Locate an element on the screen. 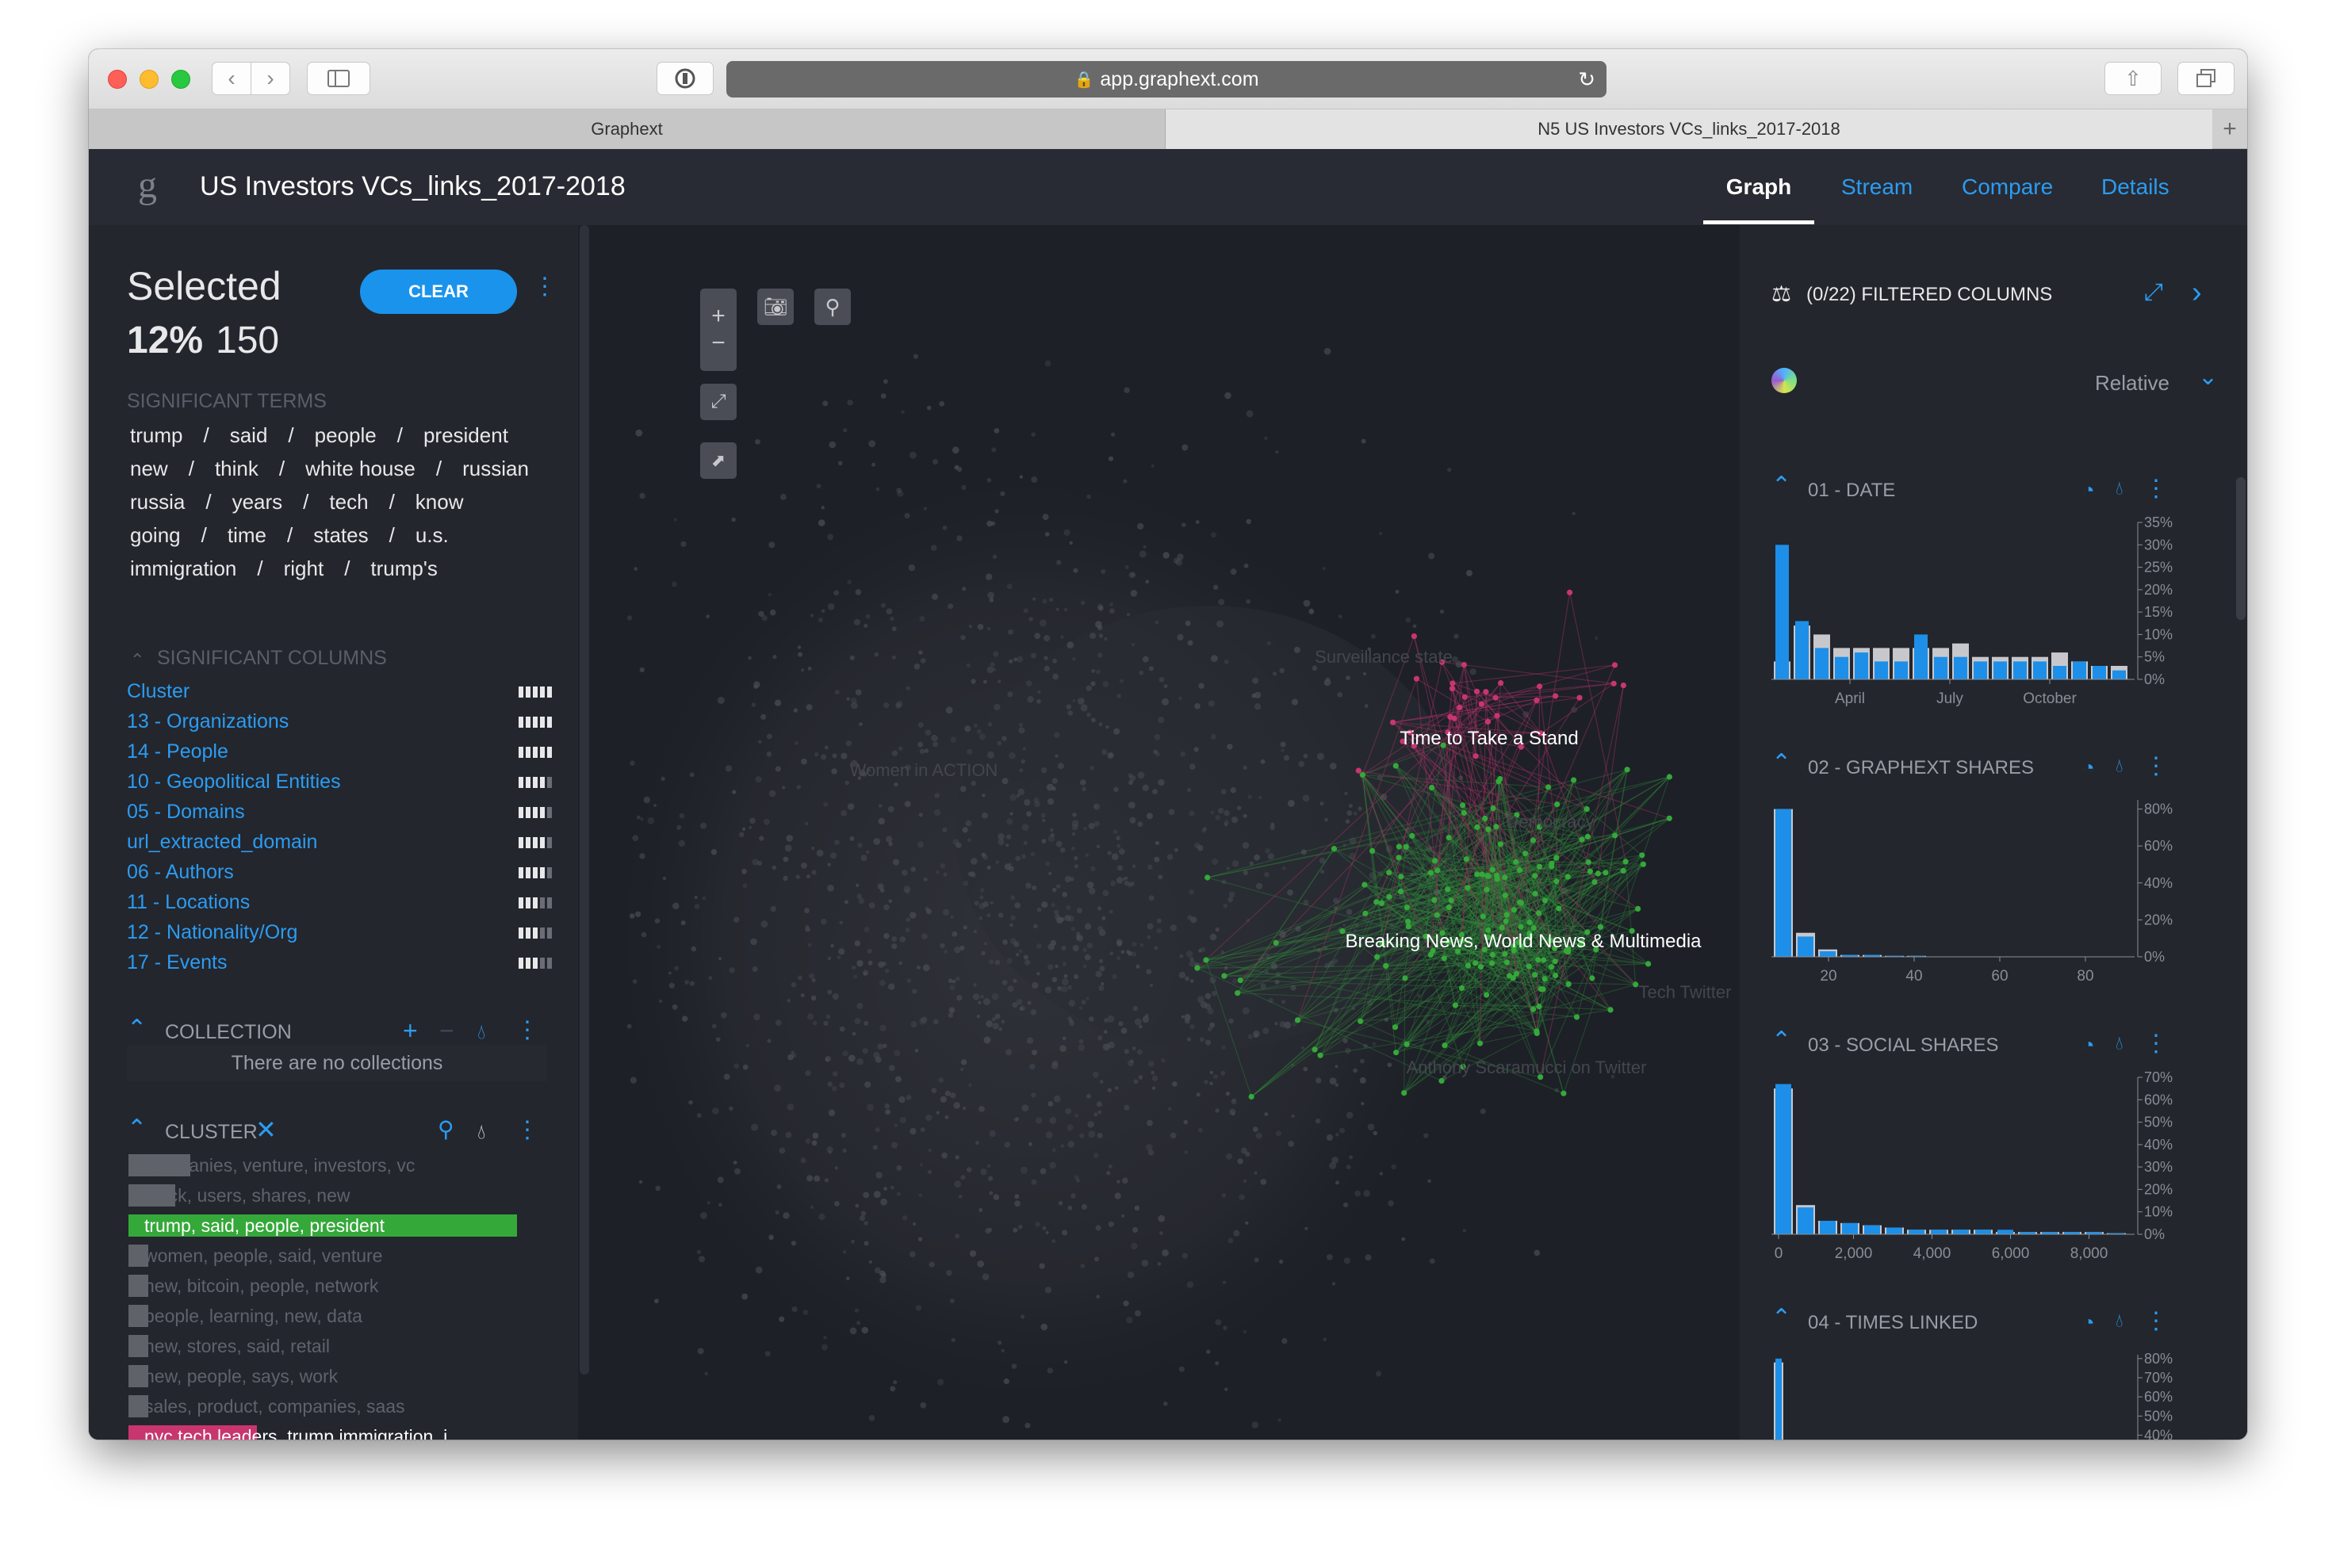  collection-collapse-icon: ⌃ is located at coordinates (137, 1028).